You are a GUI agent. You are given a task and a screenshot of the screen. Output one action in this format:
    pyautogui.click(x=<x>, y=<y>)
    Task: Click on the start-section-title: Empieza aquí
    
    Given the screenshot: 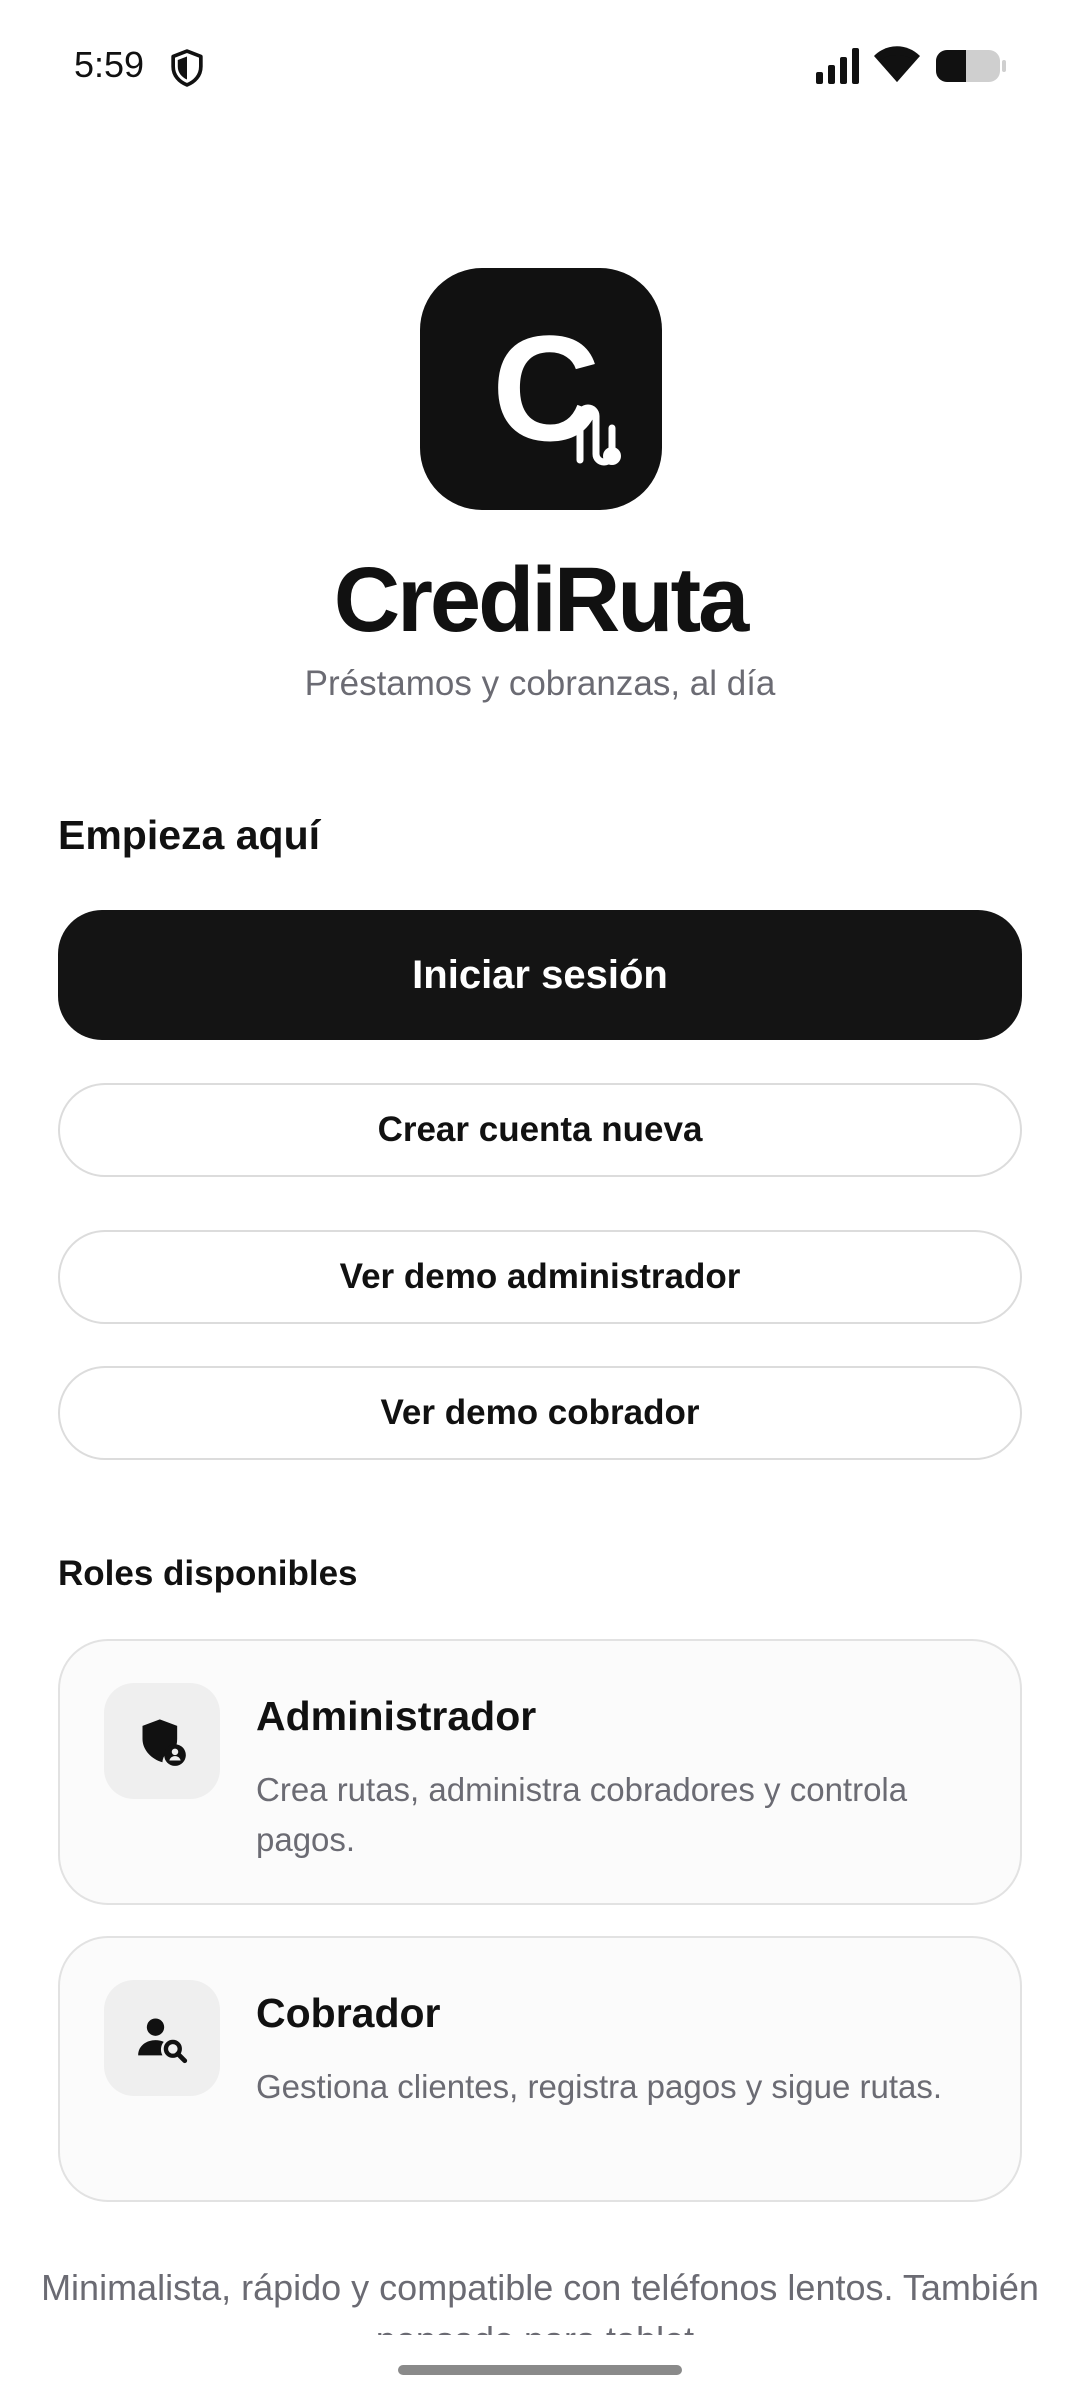 What is the action you would take?
    pyautogui.click(x=189, y=835)
    